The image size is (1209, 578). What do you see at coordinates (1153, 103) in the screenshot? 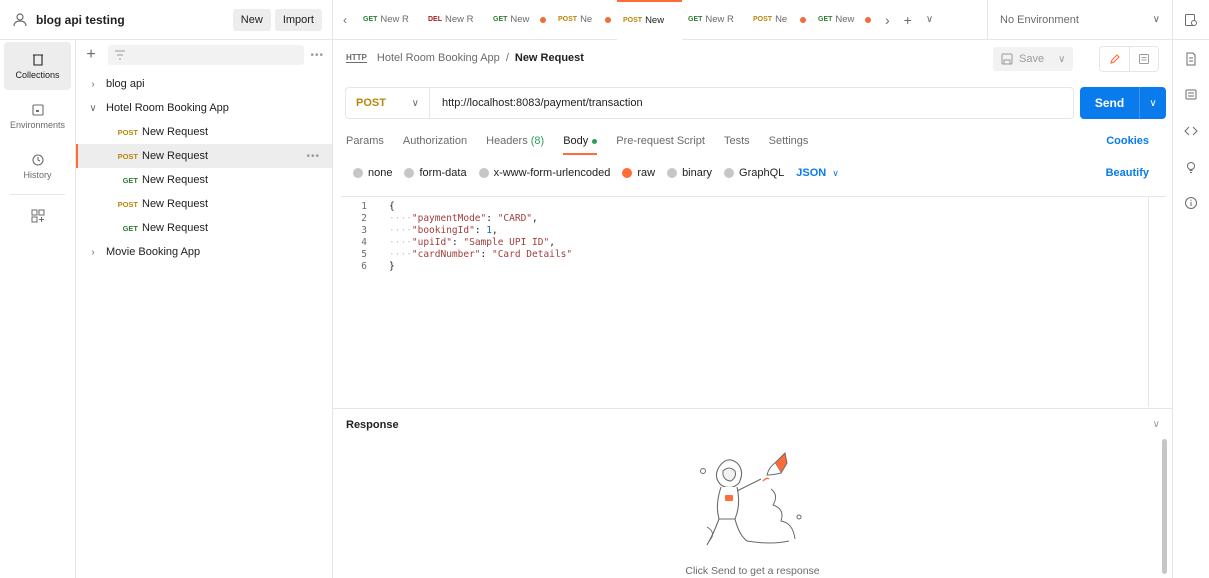
I see `send-dropdown-chevron-icon: ∨` at bounding box center [1153, 103].